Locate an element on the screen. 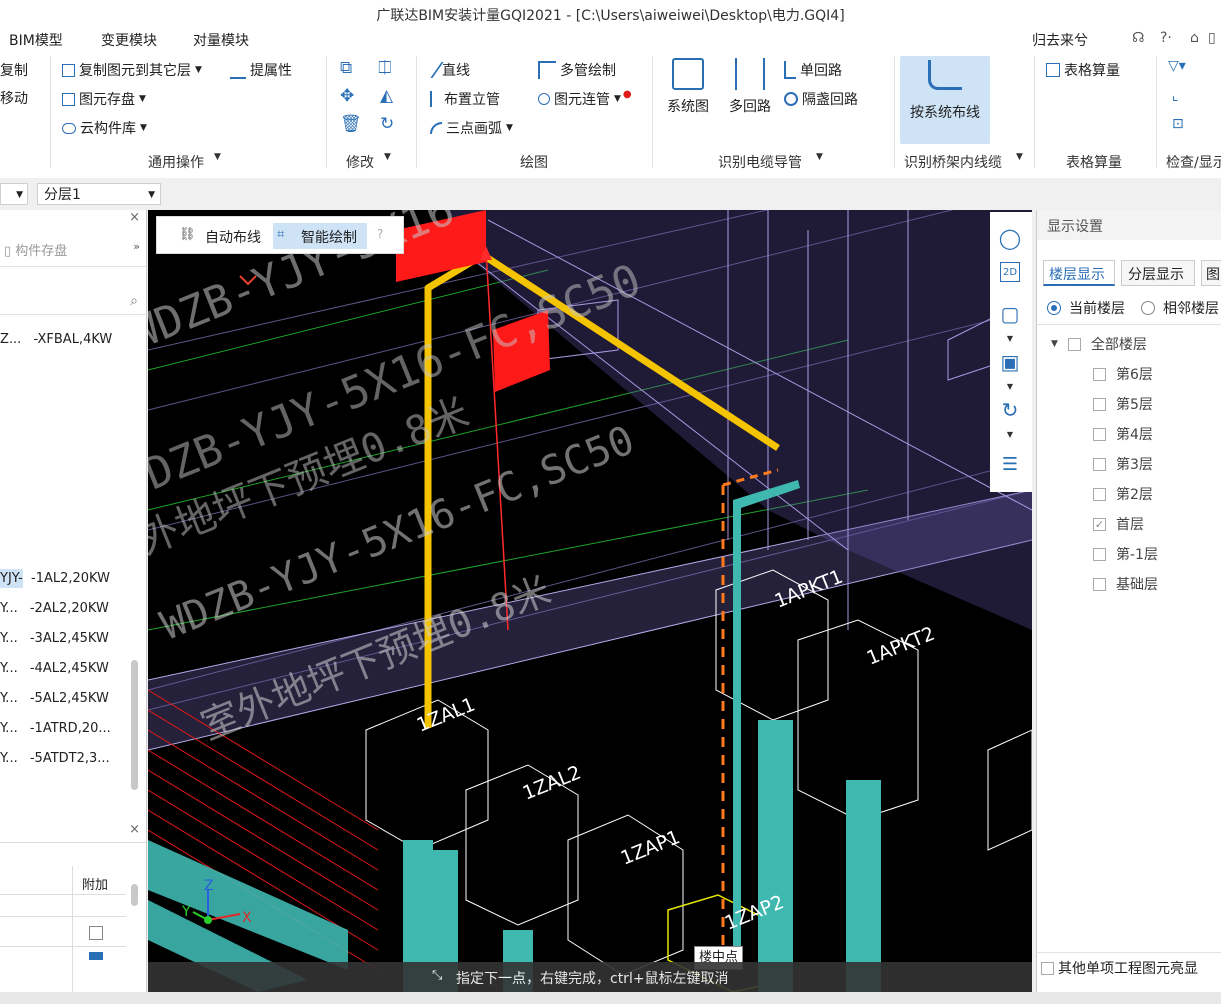 Image resolution: width=1221 pixels, height=1004 pixels. tab-more: 图 is located at coordinates (1211, 273).